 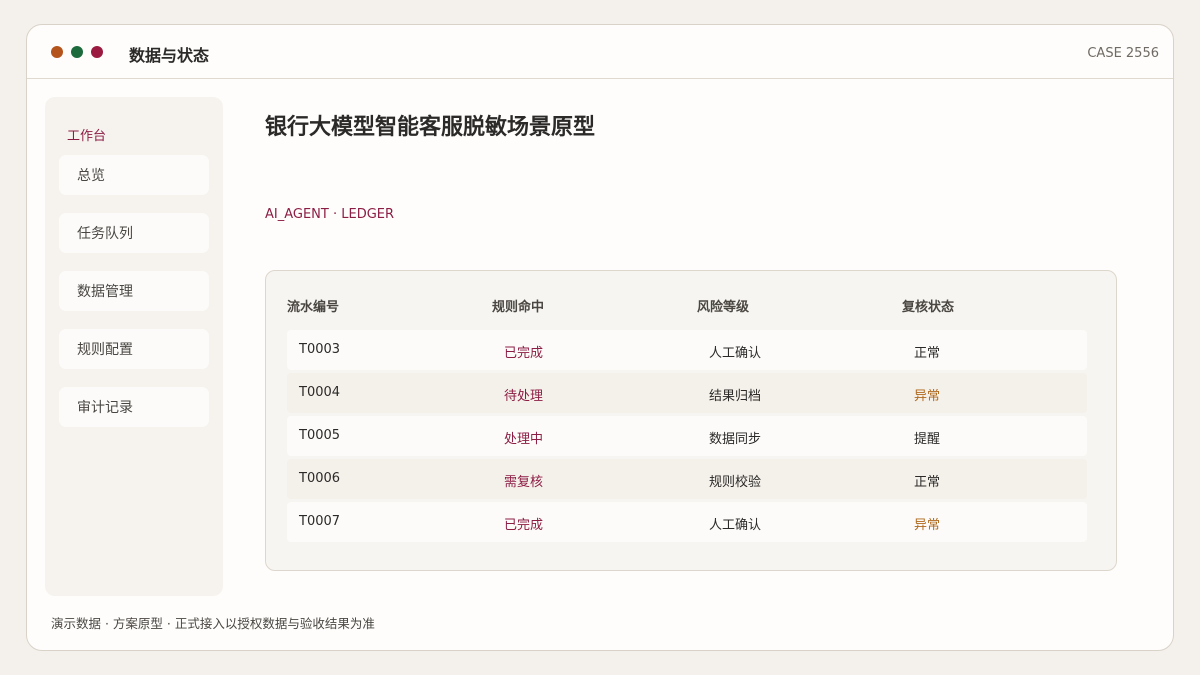 What do you see at coordinates (134, 407) in the screenshot?
I see `sidebar-item-audit-log: 审计记录` at bounding box center [134, 407].